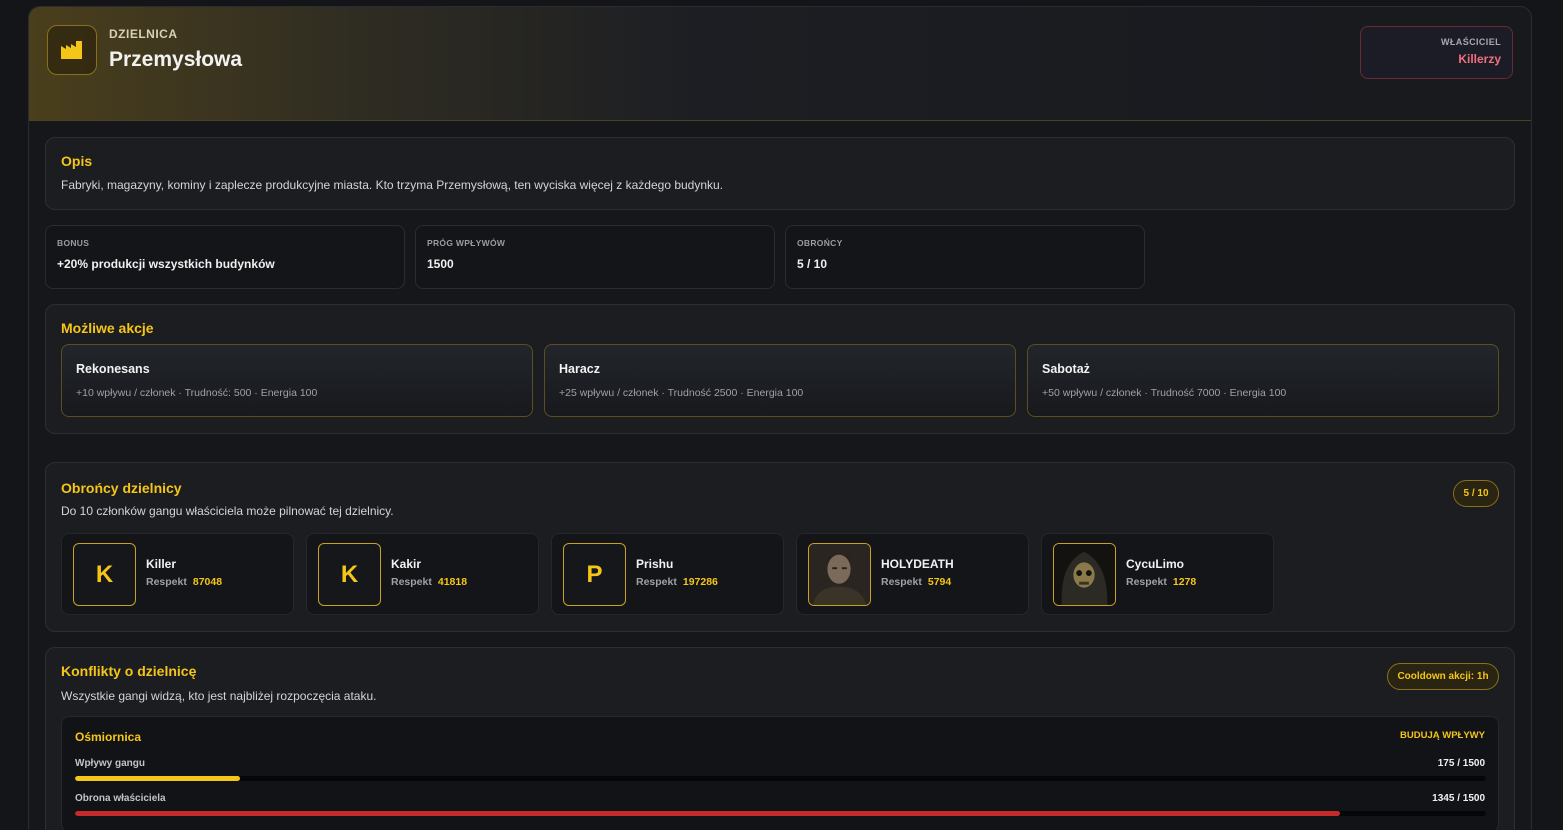  I want to click on stat-value: 5 / 10, so click(812, 264).